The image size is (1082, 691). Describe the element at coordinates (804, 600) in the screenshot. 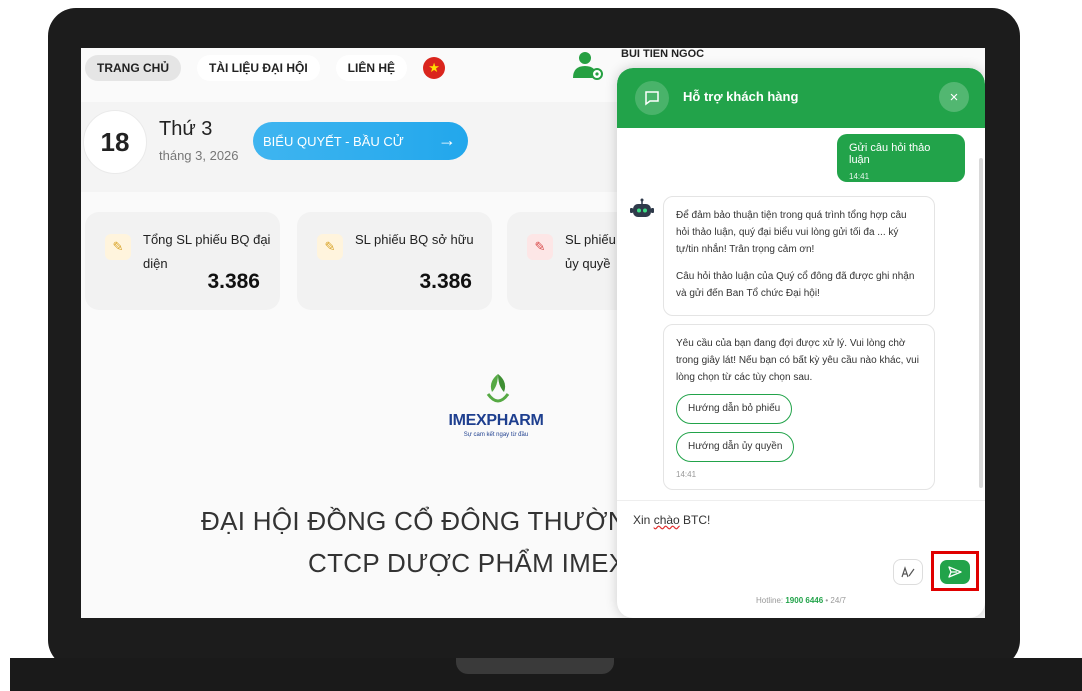

I see `hotline-number: 1900 6446` at that location.